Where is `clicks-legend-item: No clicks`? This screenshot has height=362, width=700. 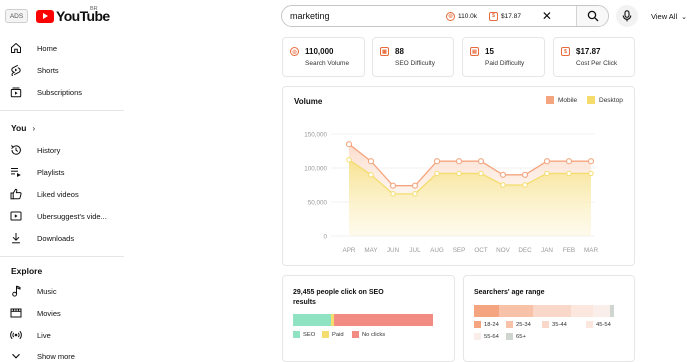 clicks-legend-item: No clicks is located at coordinates (368, 334).